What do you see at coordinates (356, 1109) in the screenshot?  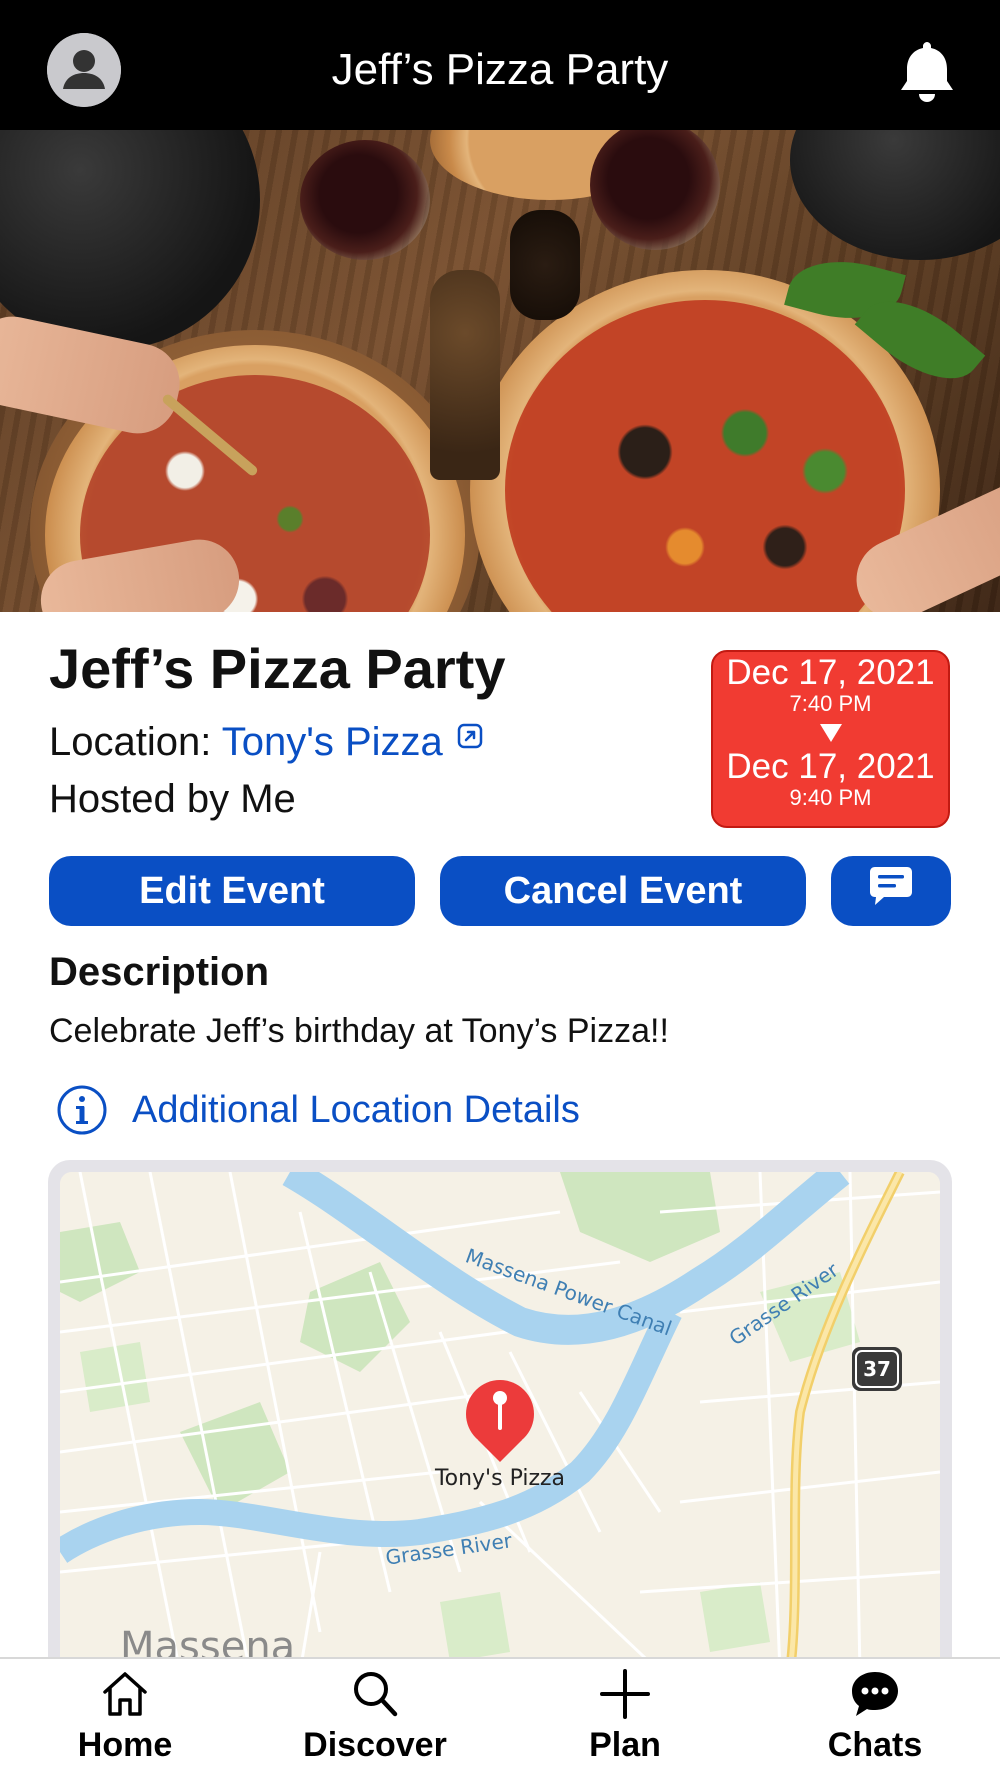 I see `additional-location-details-label: Additional Location Details` at bounding box center [356, 1109].